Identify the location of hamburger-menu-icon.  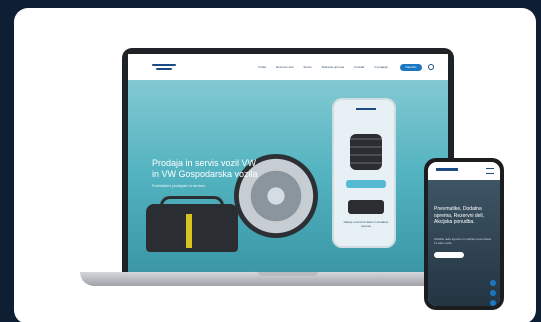
(490, 171).